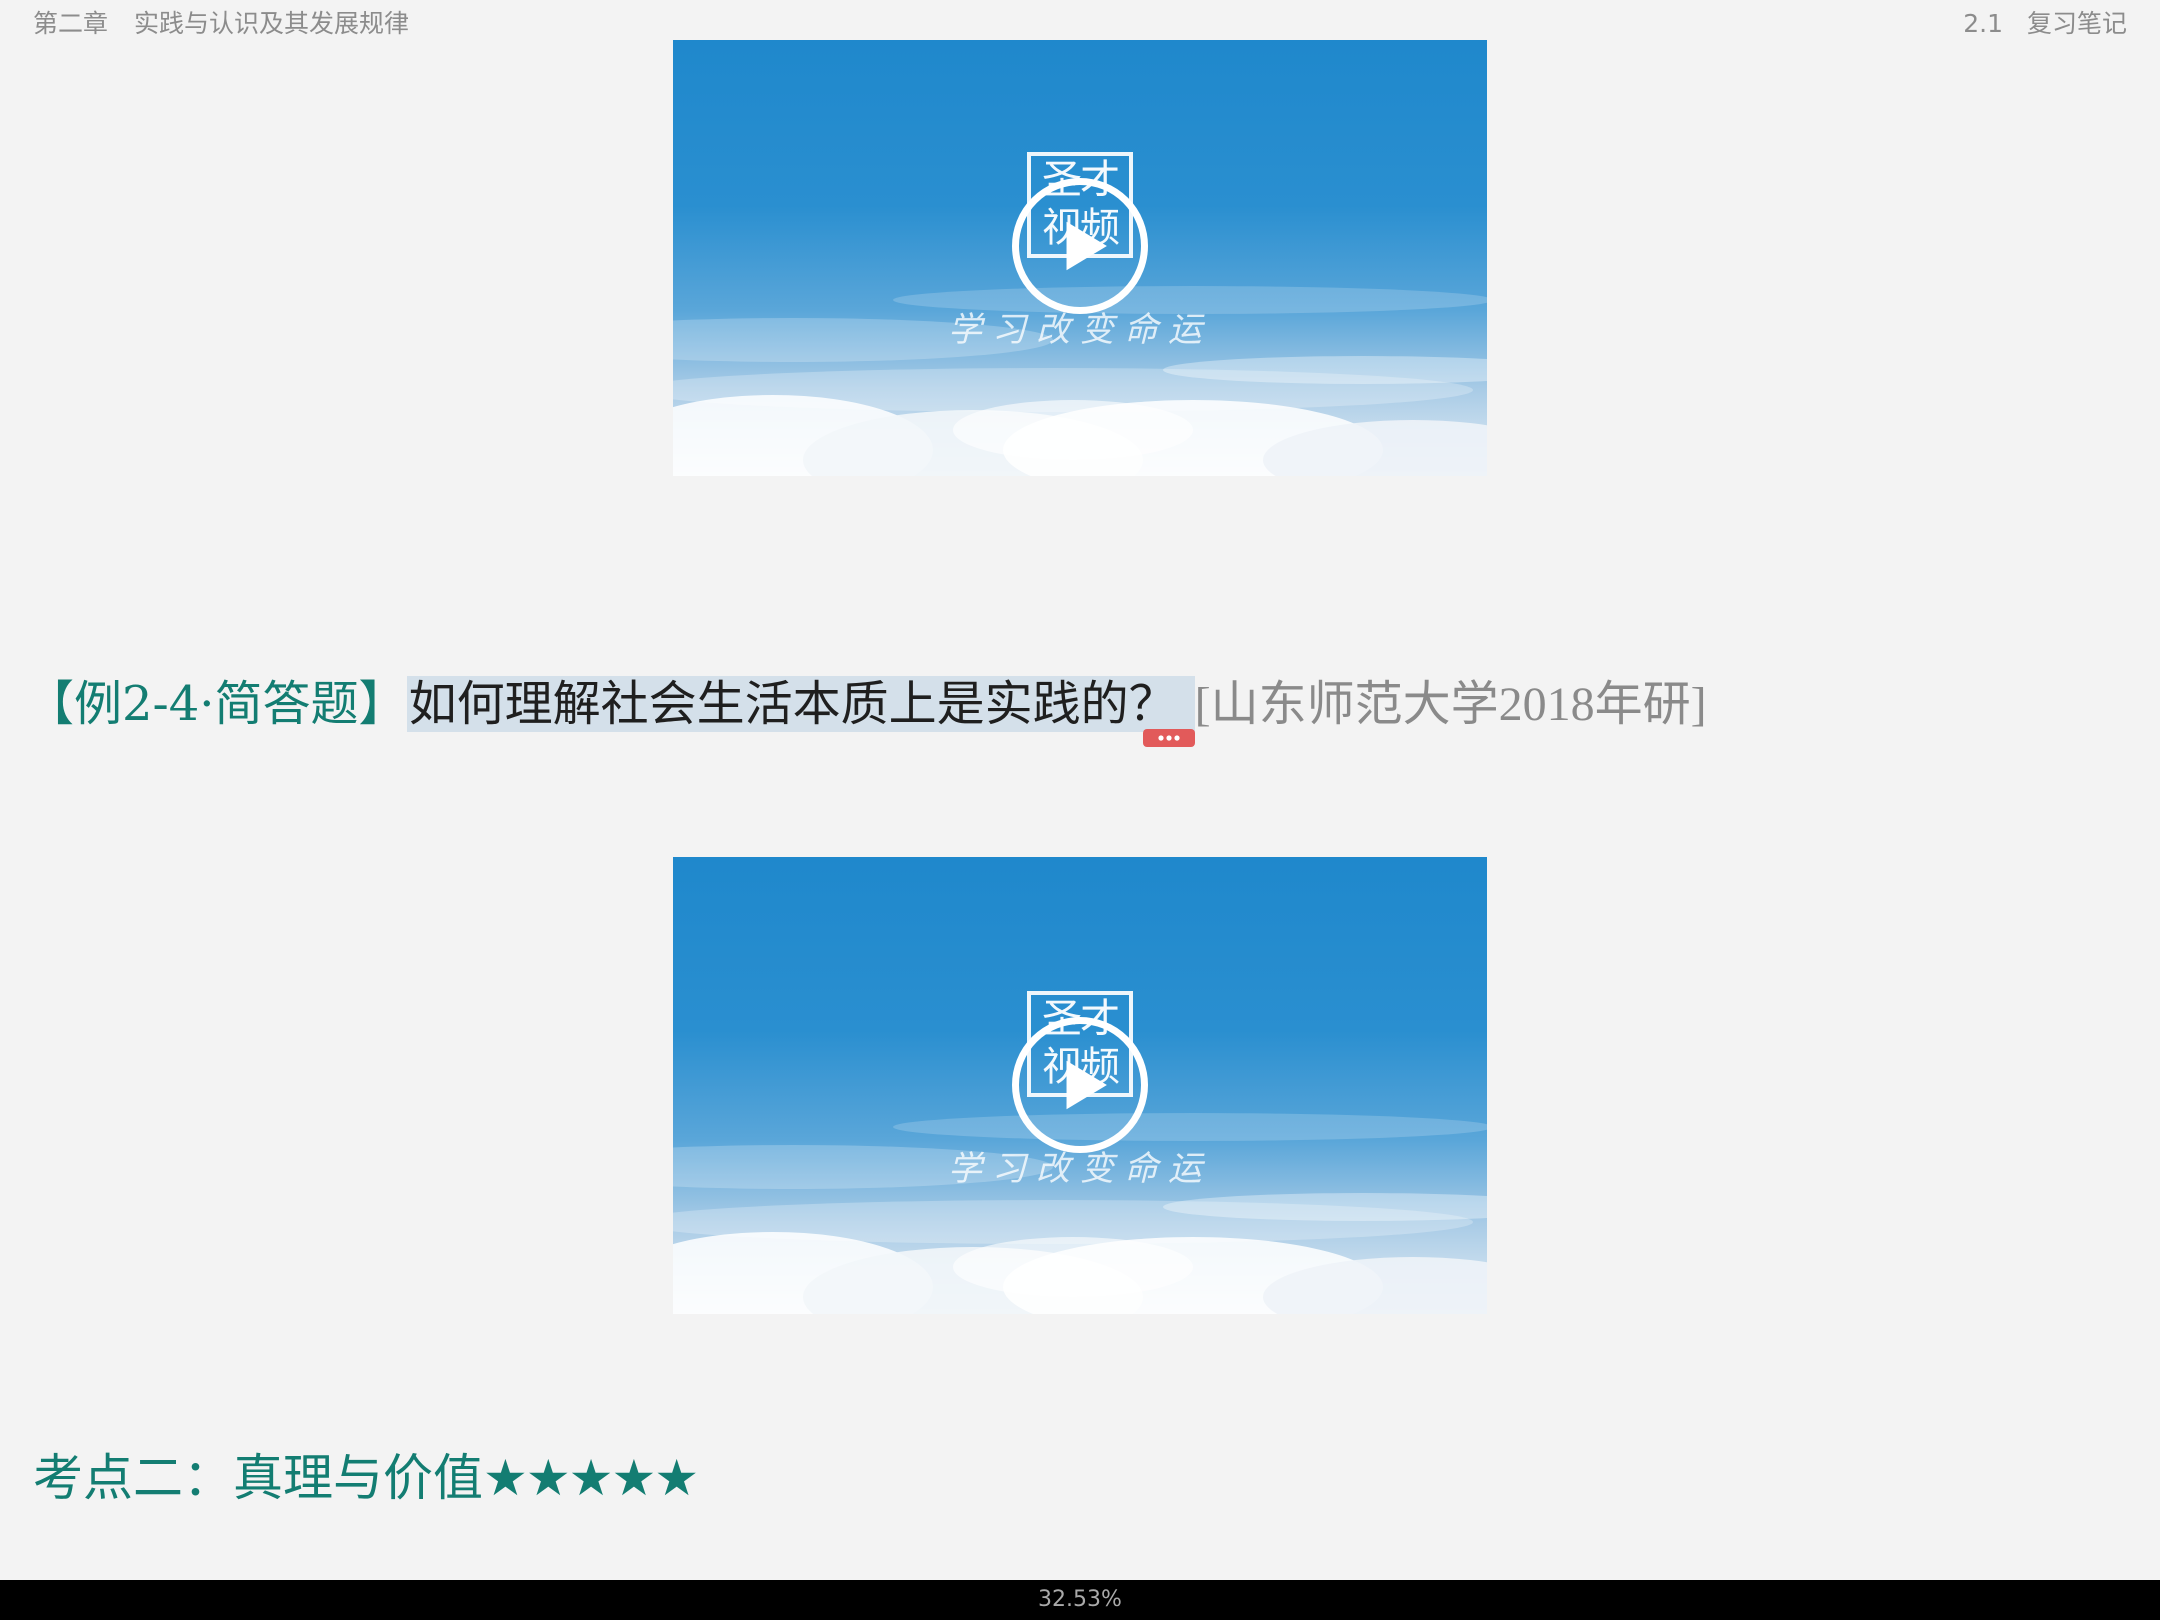 The height and width of the screenshot is (1620, 2160). What do you see at coordinates (272, 23) in the screenshot?
I see `chapter-title: 实践与认识及其发展规律` at bounding box center [272, 23].